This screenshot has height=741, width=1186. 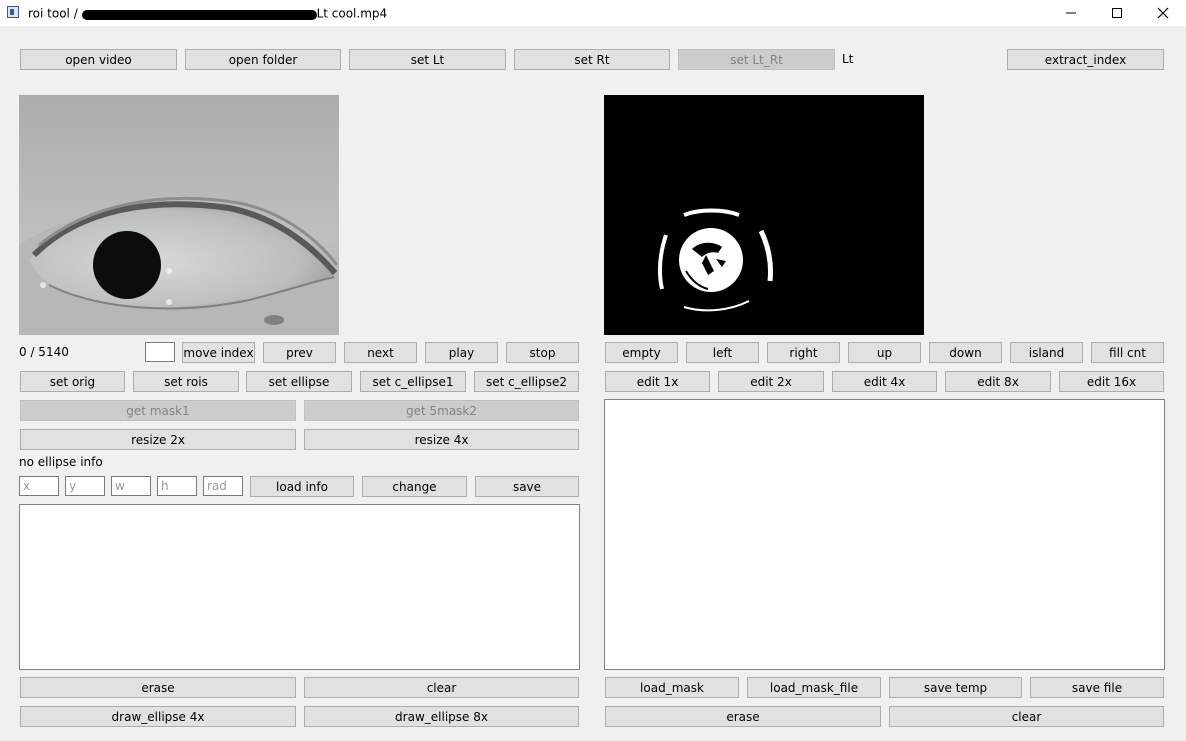 What do you see at coordinates (884, 352) in the screenshot?
I see `up-button: up` at bounding box center [884, 352].